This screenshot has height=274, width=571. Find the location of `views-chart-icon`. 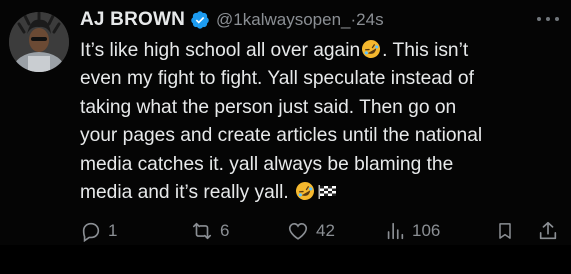

views-chart-icon is located at coordinates (395, 231).